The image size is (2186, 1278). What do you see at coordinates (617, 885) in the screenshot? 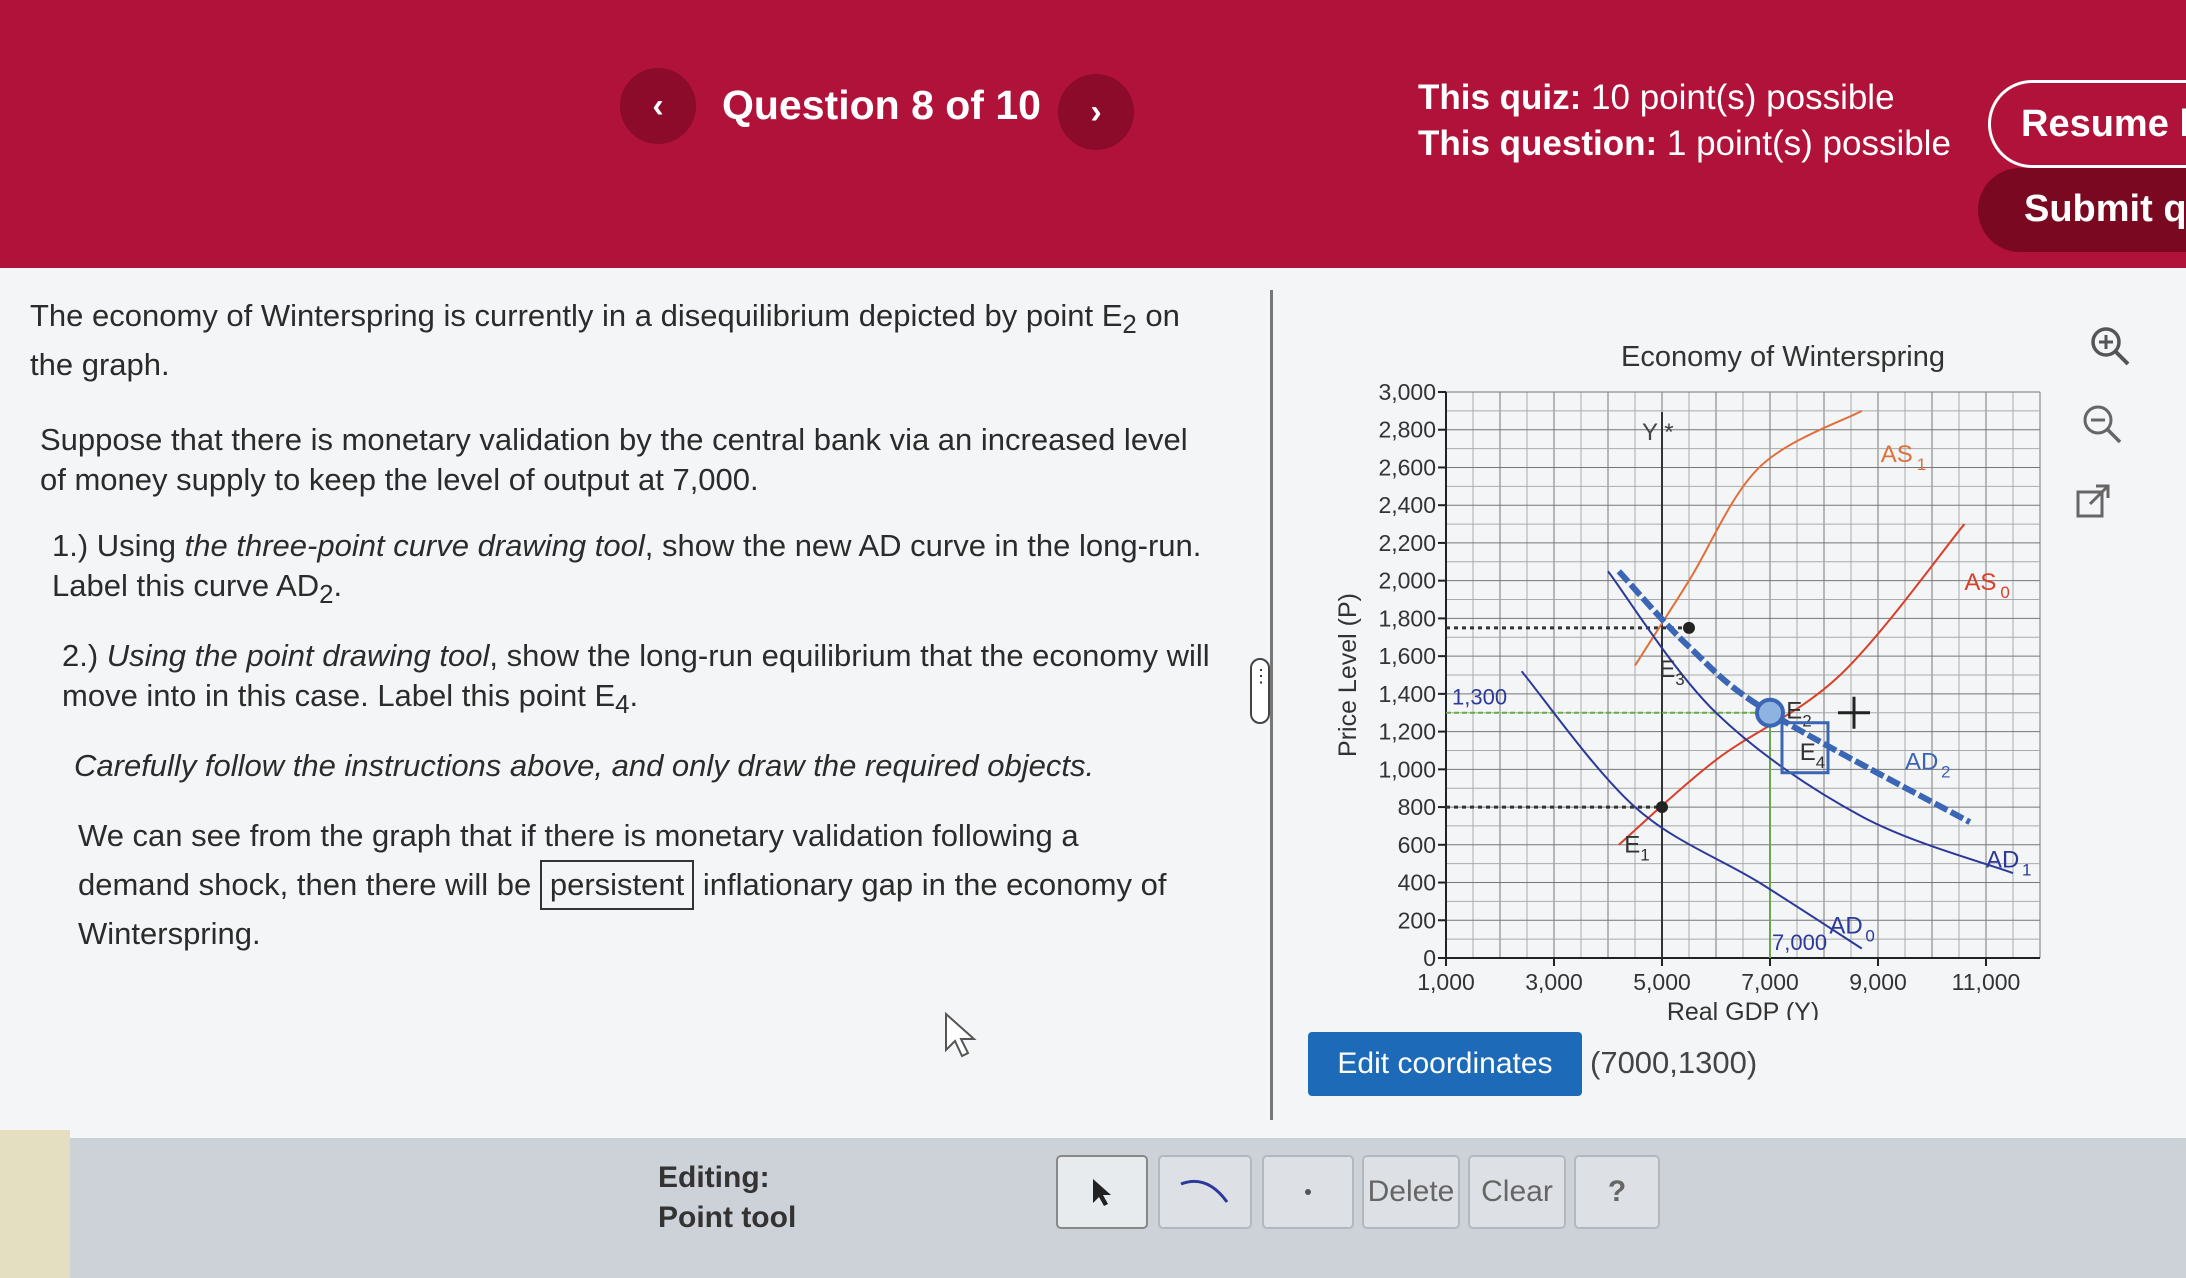
I see `answer-dropdown: persistent` at bounding box center [617, 885].